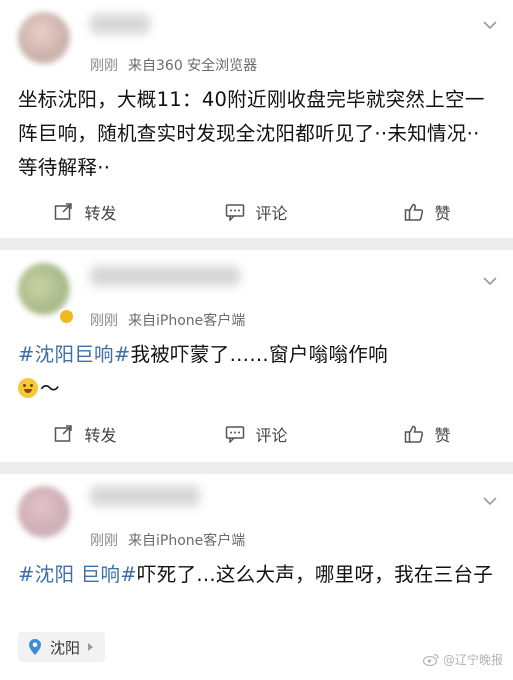 The image size is (513, 680). Describe the element at coordinates (50, 388) in the screenshot. I see `post-text-tail: ～` at that location.